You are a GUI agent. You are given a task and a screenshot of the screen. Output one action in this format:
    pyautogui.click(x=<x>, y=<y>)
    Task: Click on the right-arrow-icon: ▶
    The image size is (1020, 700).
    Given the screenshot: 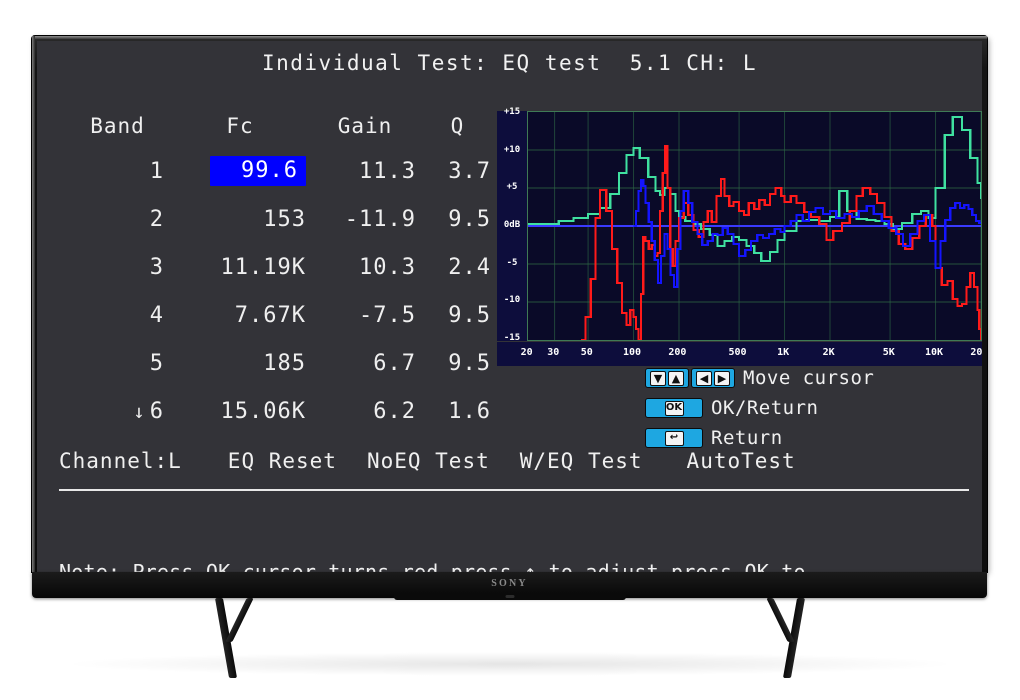 What is the action you would take?
    pyautogui.click(x=722, y=378)
    